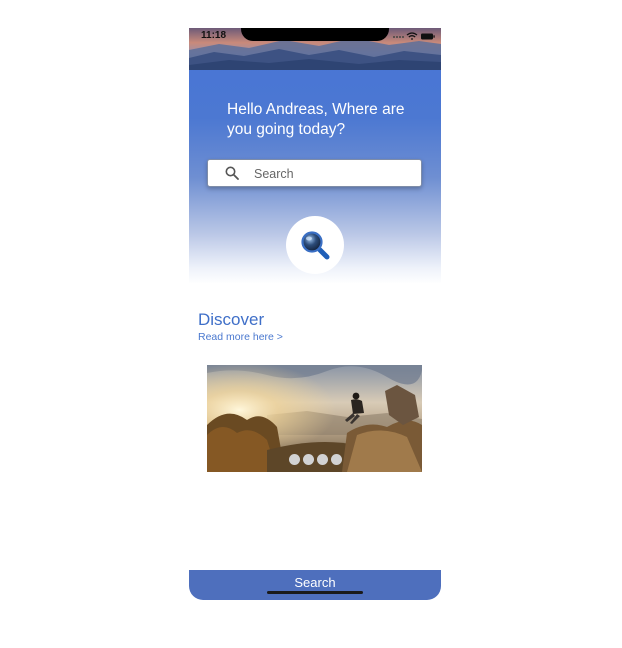 This screenshot has width=622, height=648. I want to click on status-icons, so click(414, 36).